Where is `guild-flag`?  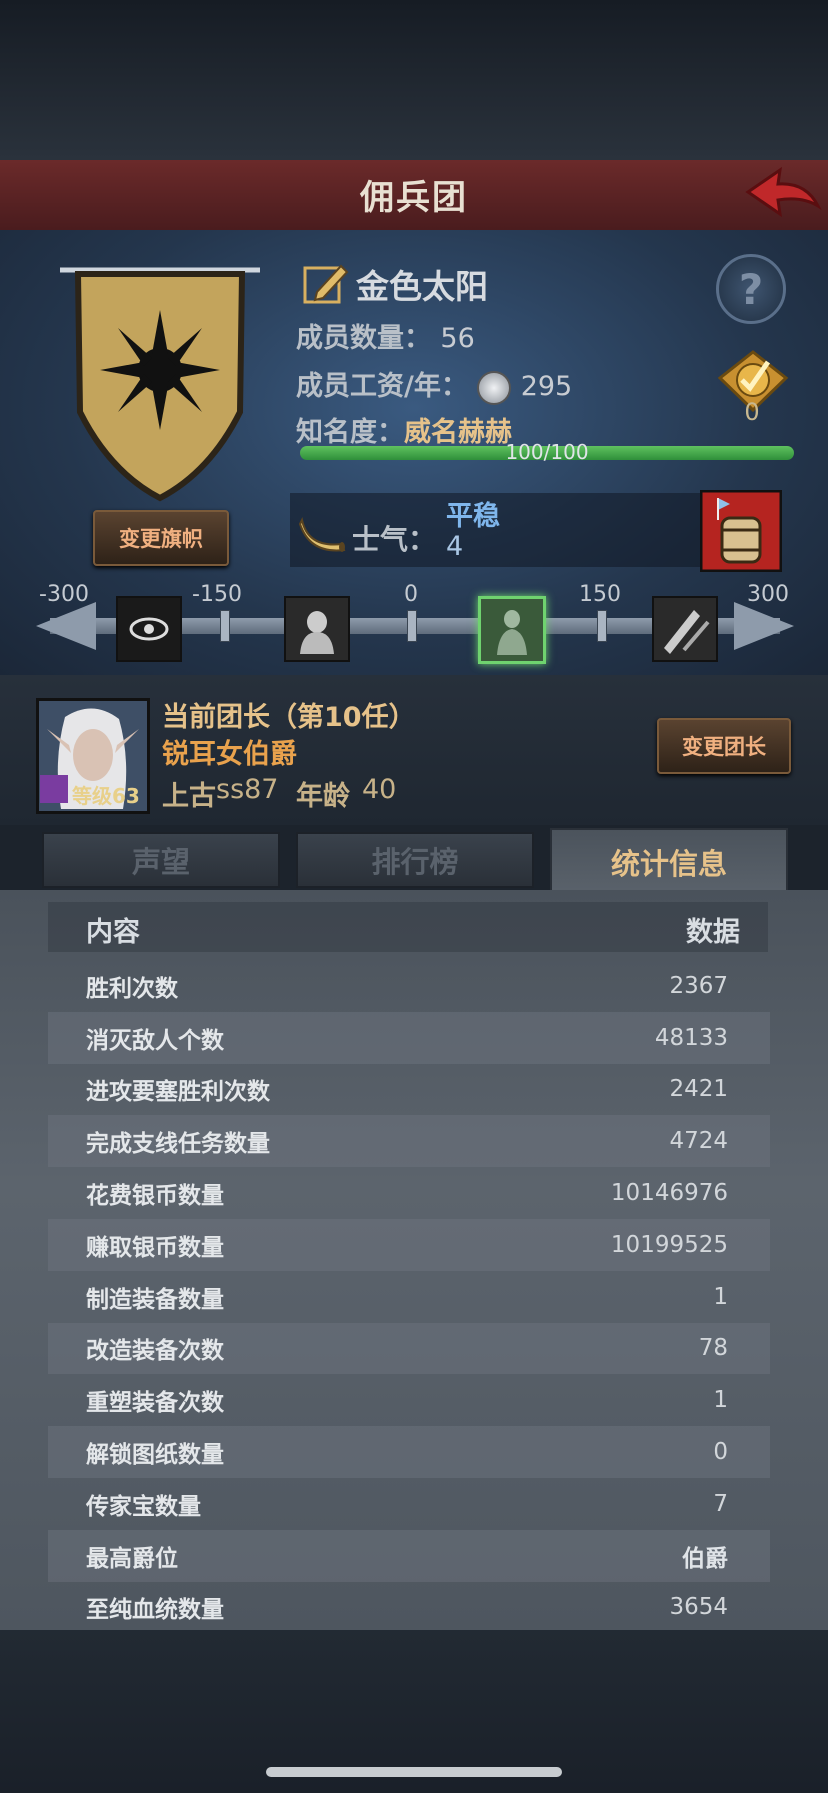 guild-flag is located at coordinates (160, 382).